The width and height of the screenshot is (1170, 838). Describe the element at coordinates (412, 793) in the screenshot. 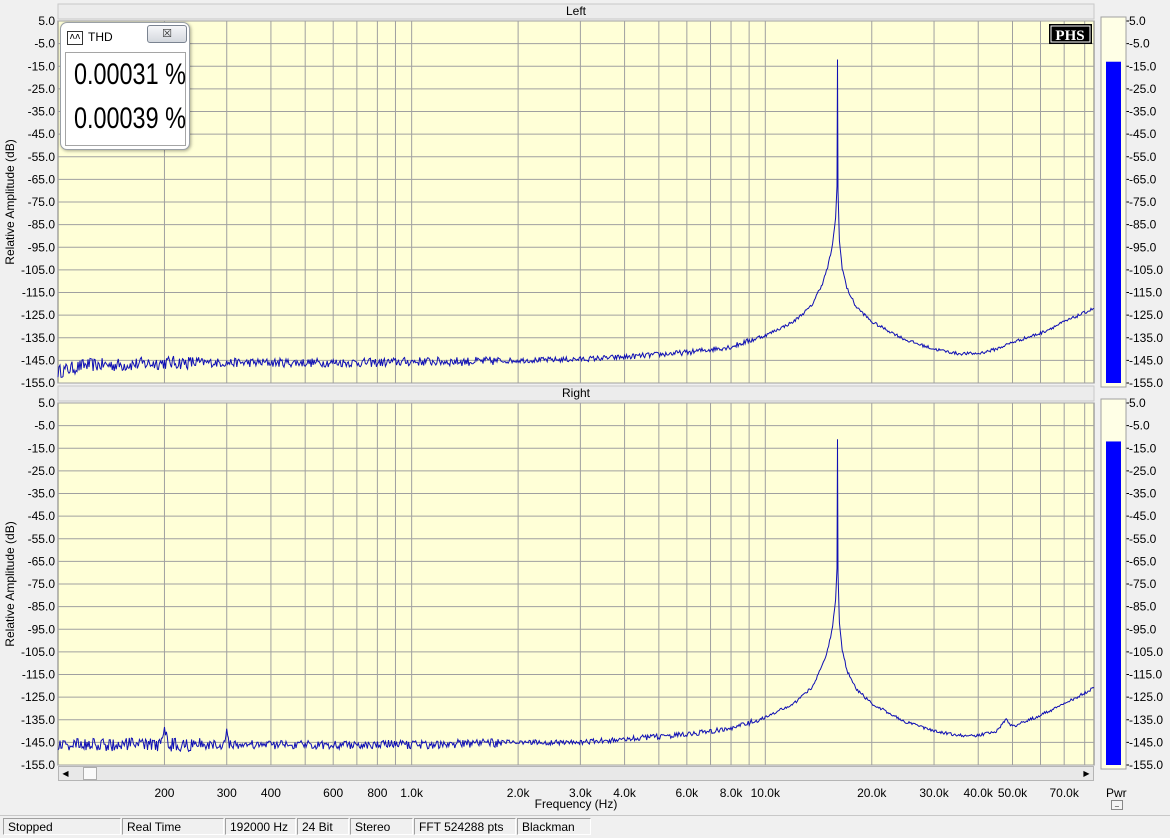

I see `x-tick-label: 1.0k` at that location.